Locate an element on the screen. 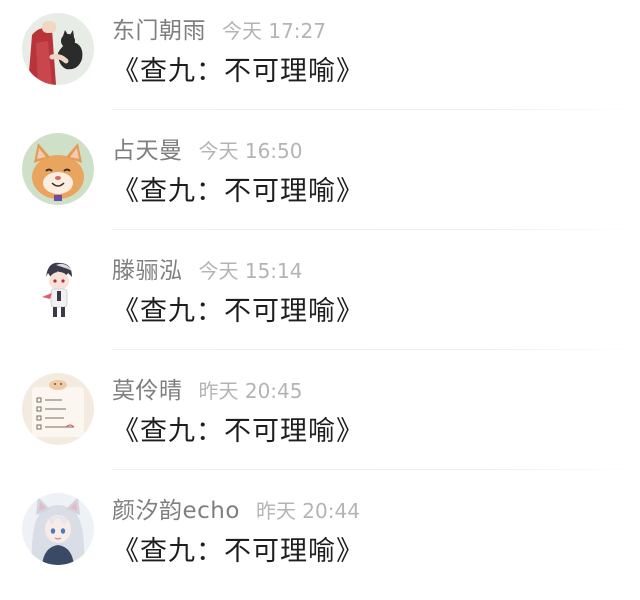  comment-meta: 滕骊泓 今天 15:14 is located at coordinates (207, 271).